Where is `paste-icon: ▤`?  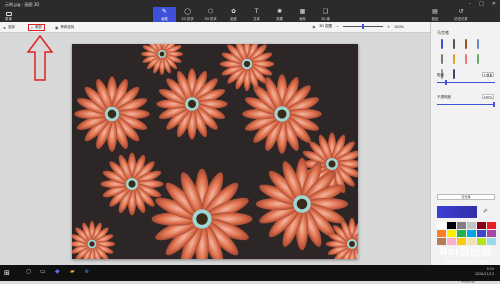 paste-icon: ▤ is located at coordinates (435, 11).